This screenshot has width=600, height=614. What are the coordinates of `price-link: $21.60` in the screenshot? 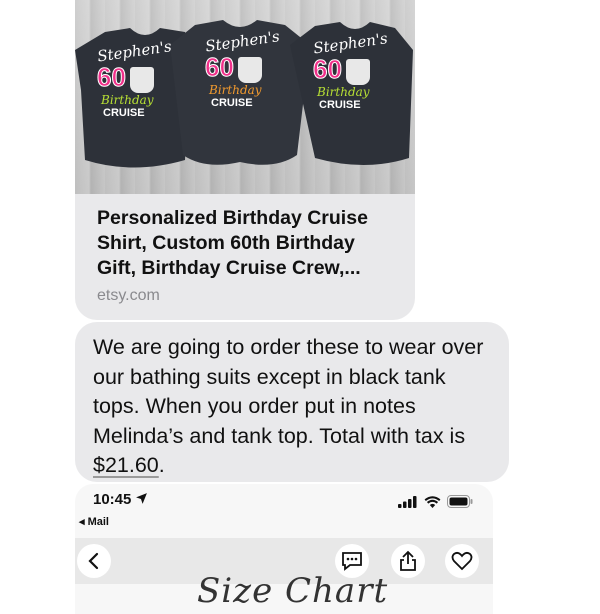 It's located at (126, 465).